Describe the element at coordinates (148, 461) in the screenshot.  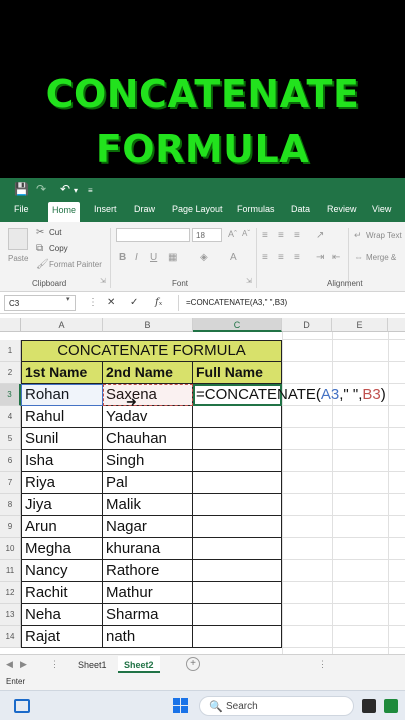
I see `table-cell: Singh` at that location.